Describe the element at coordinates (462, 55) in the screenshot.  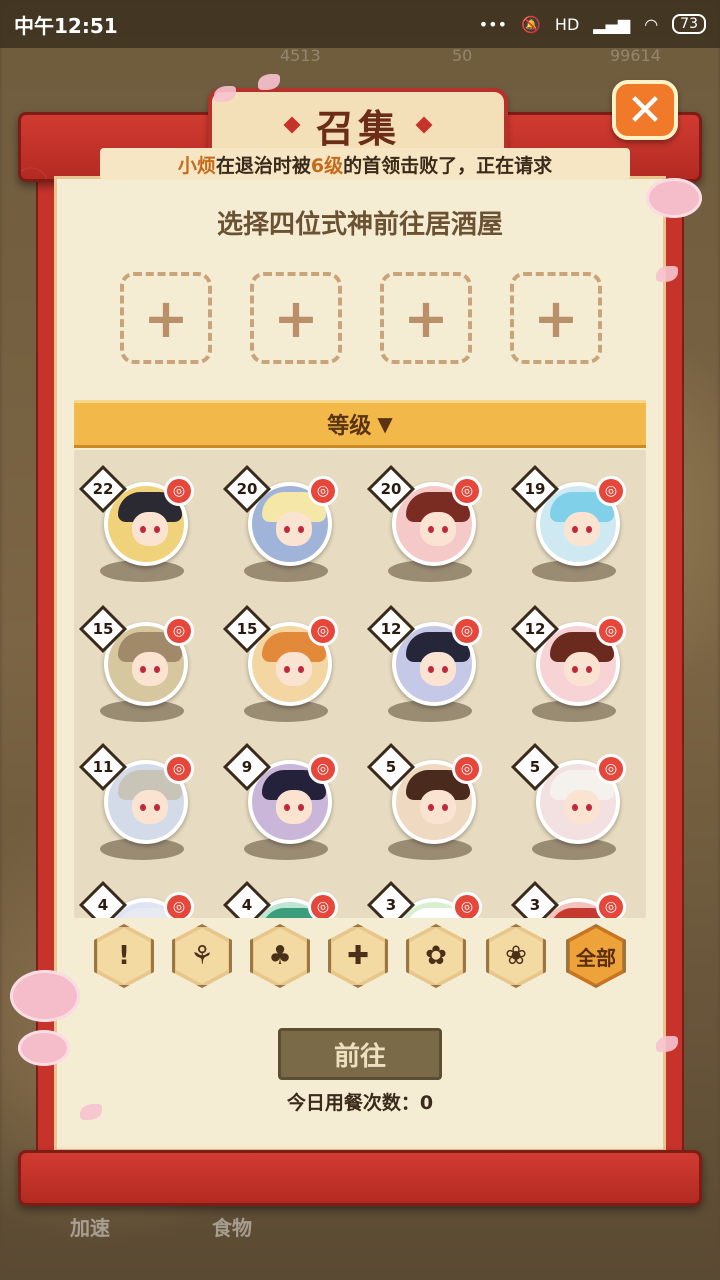
I see `currency-mid: 50` at that location.